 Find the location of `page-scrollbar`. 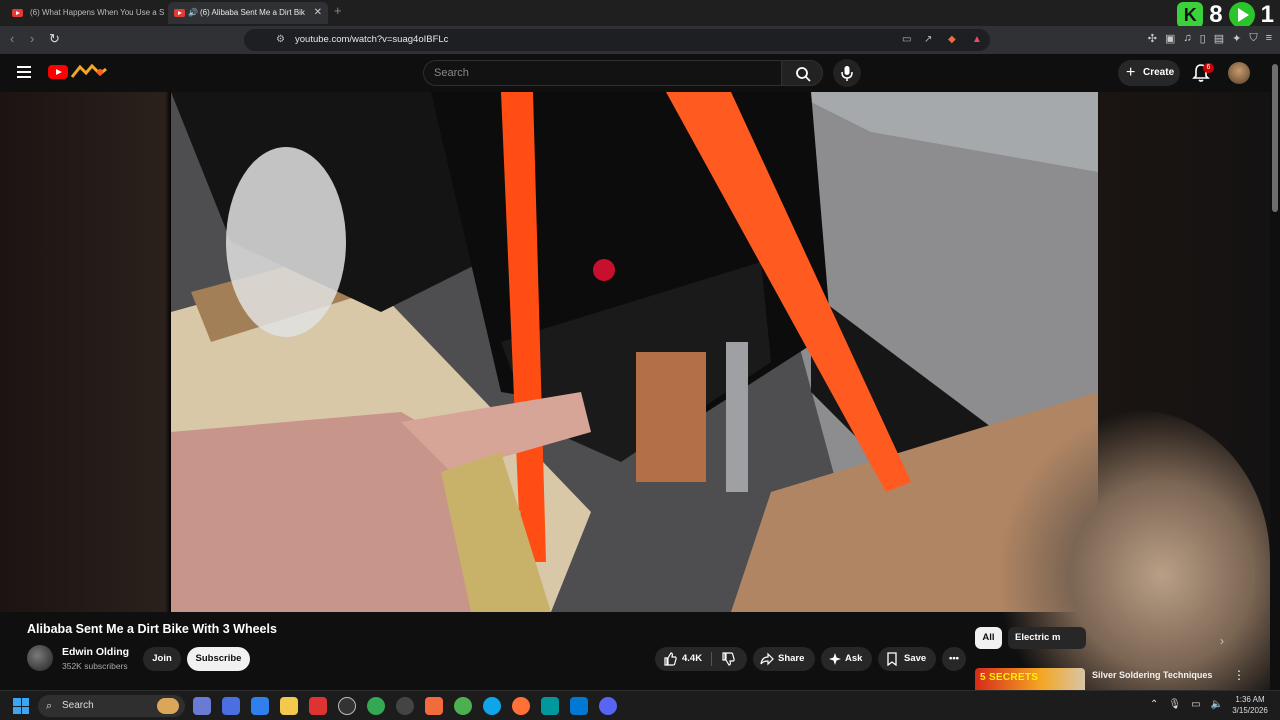

page-scrollbar is located at coordinates (1275, 372).